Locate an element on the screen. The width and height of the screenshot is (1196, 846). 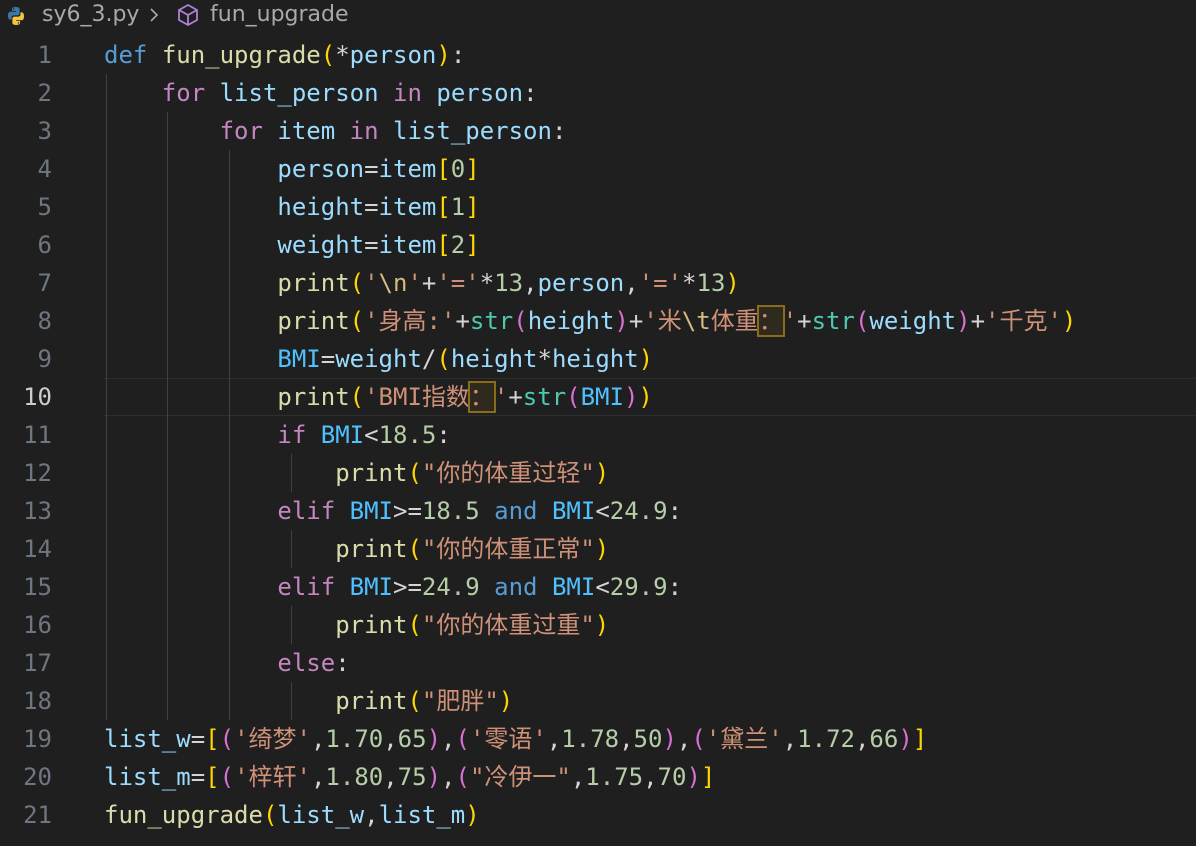
line-number: 4 is located at coordinates (26, 169).